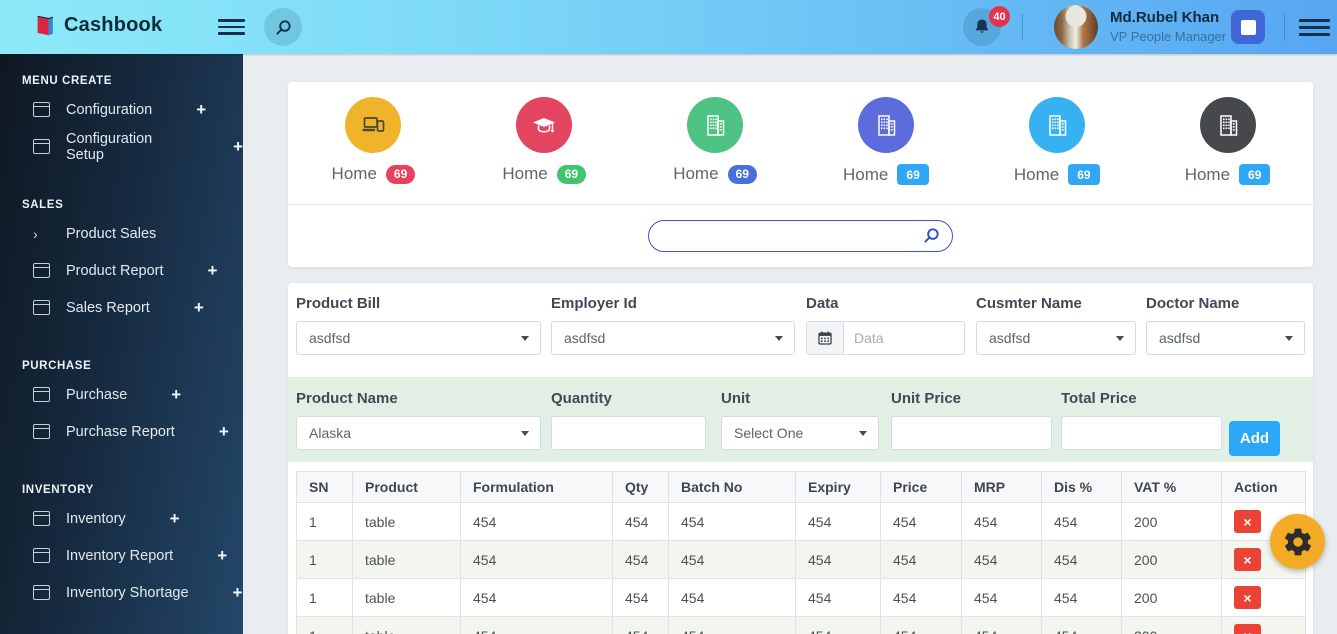  What do you see at coordinates (999, 16) in the screenshot?
I see `notification-count-badge: 40` at bounding box center [999, 16].